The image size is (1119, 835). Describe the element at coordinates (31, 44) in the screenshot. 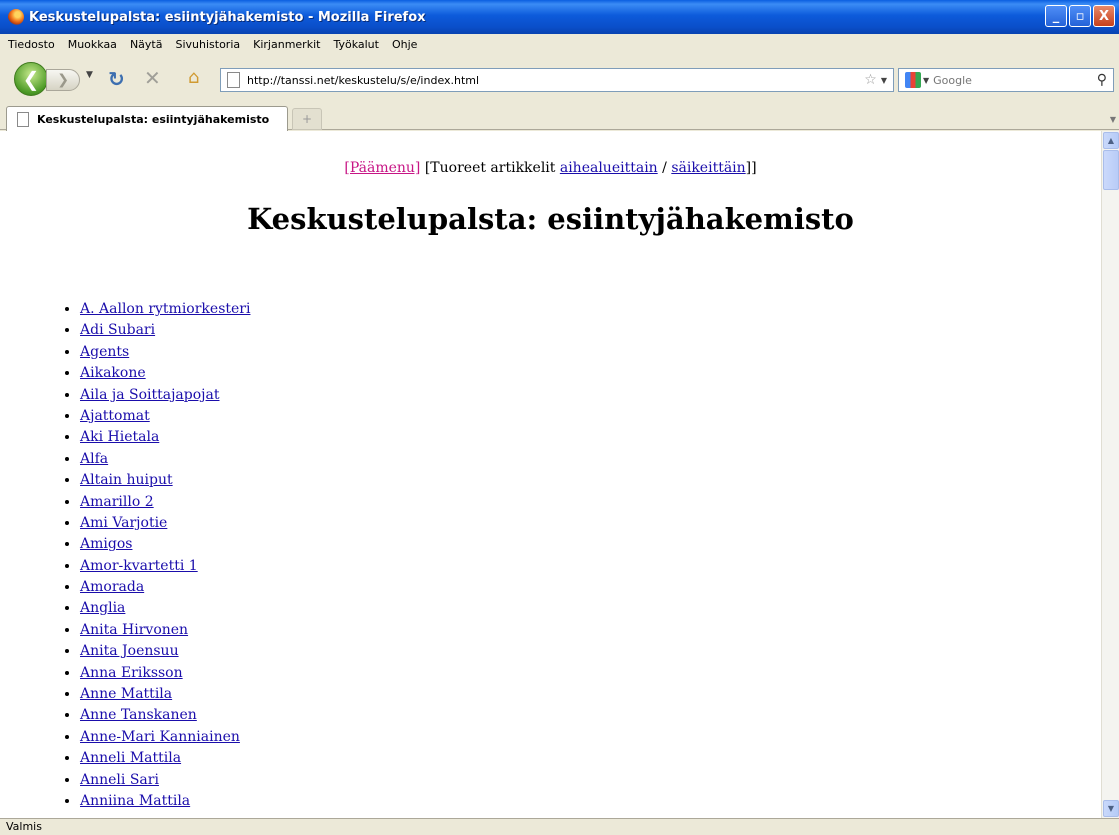

I see `menu-file: Tiedosto` at that location.